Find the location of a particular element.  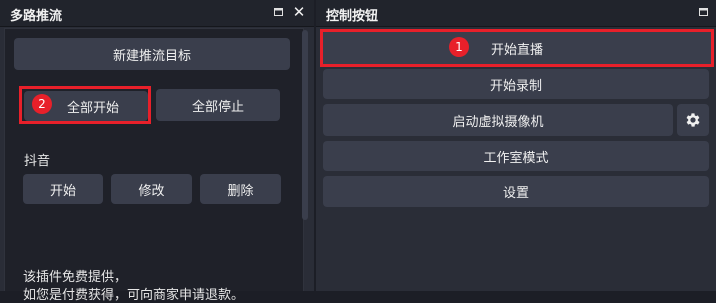

delete-button: 删除 is located at coordinates (240, 189).